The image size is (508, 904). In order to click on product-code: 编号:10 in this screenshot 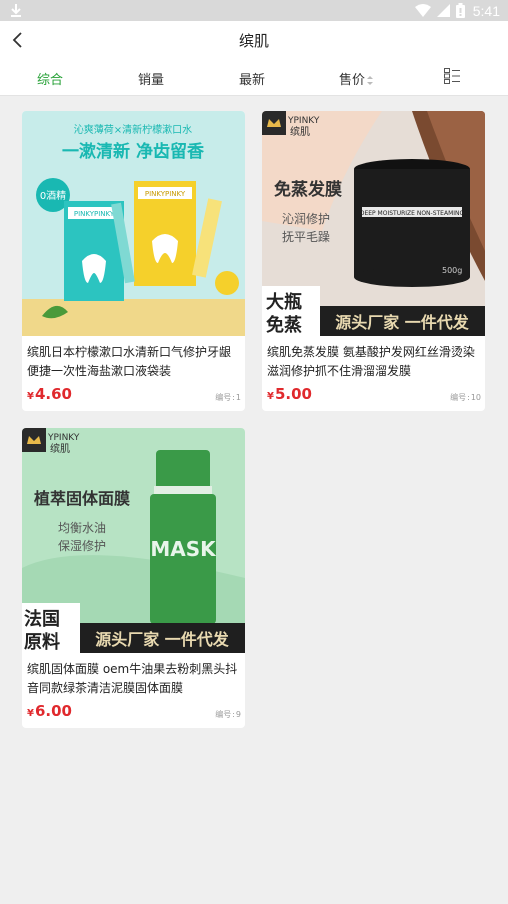, I will do `click(465, 397)`.